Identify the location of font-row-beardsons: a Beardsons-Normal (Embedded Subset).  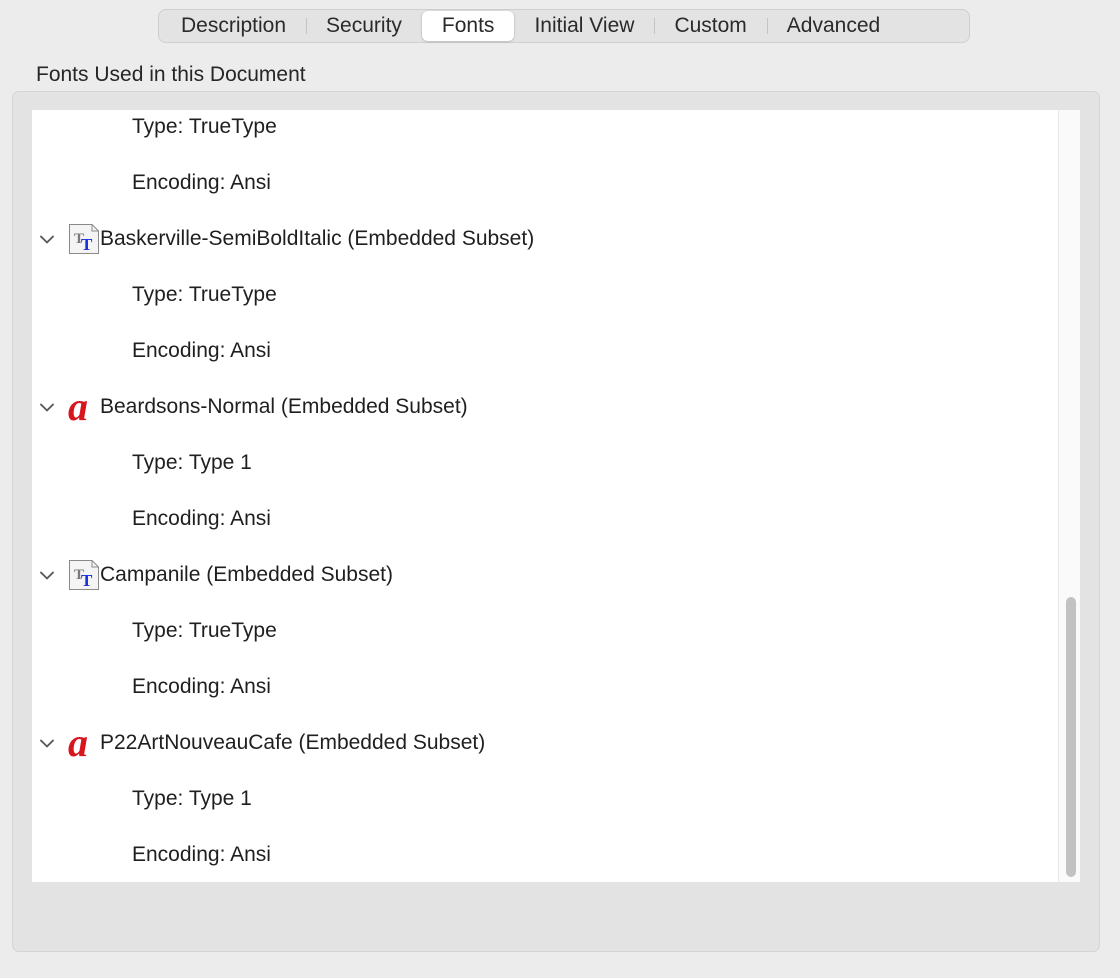
(544, 407).